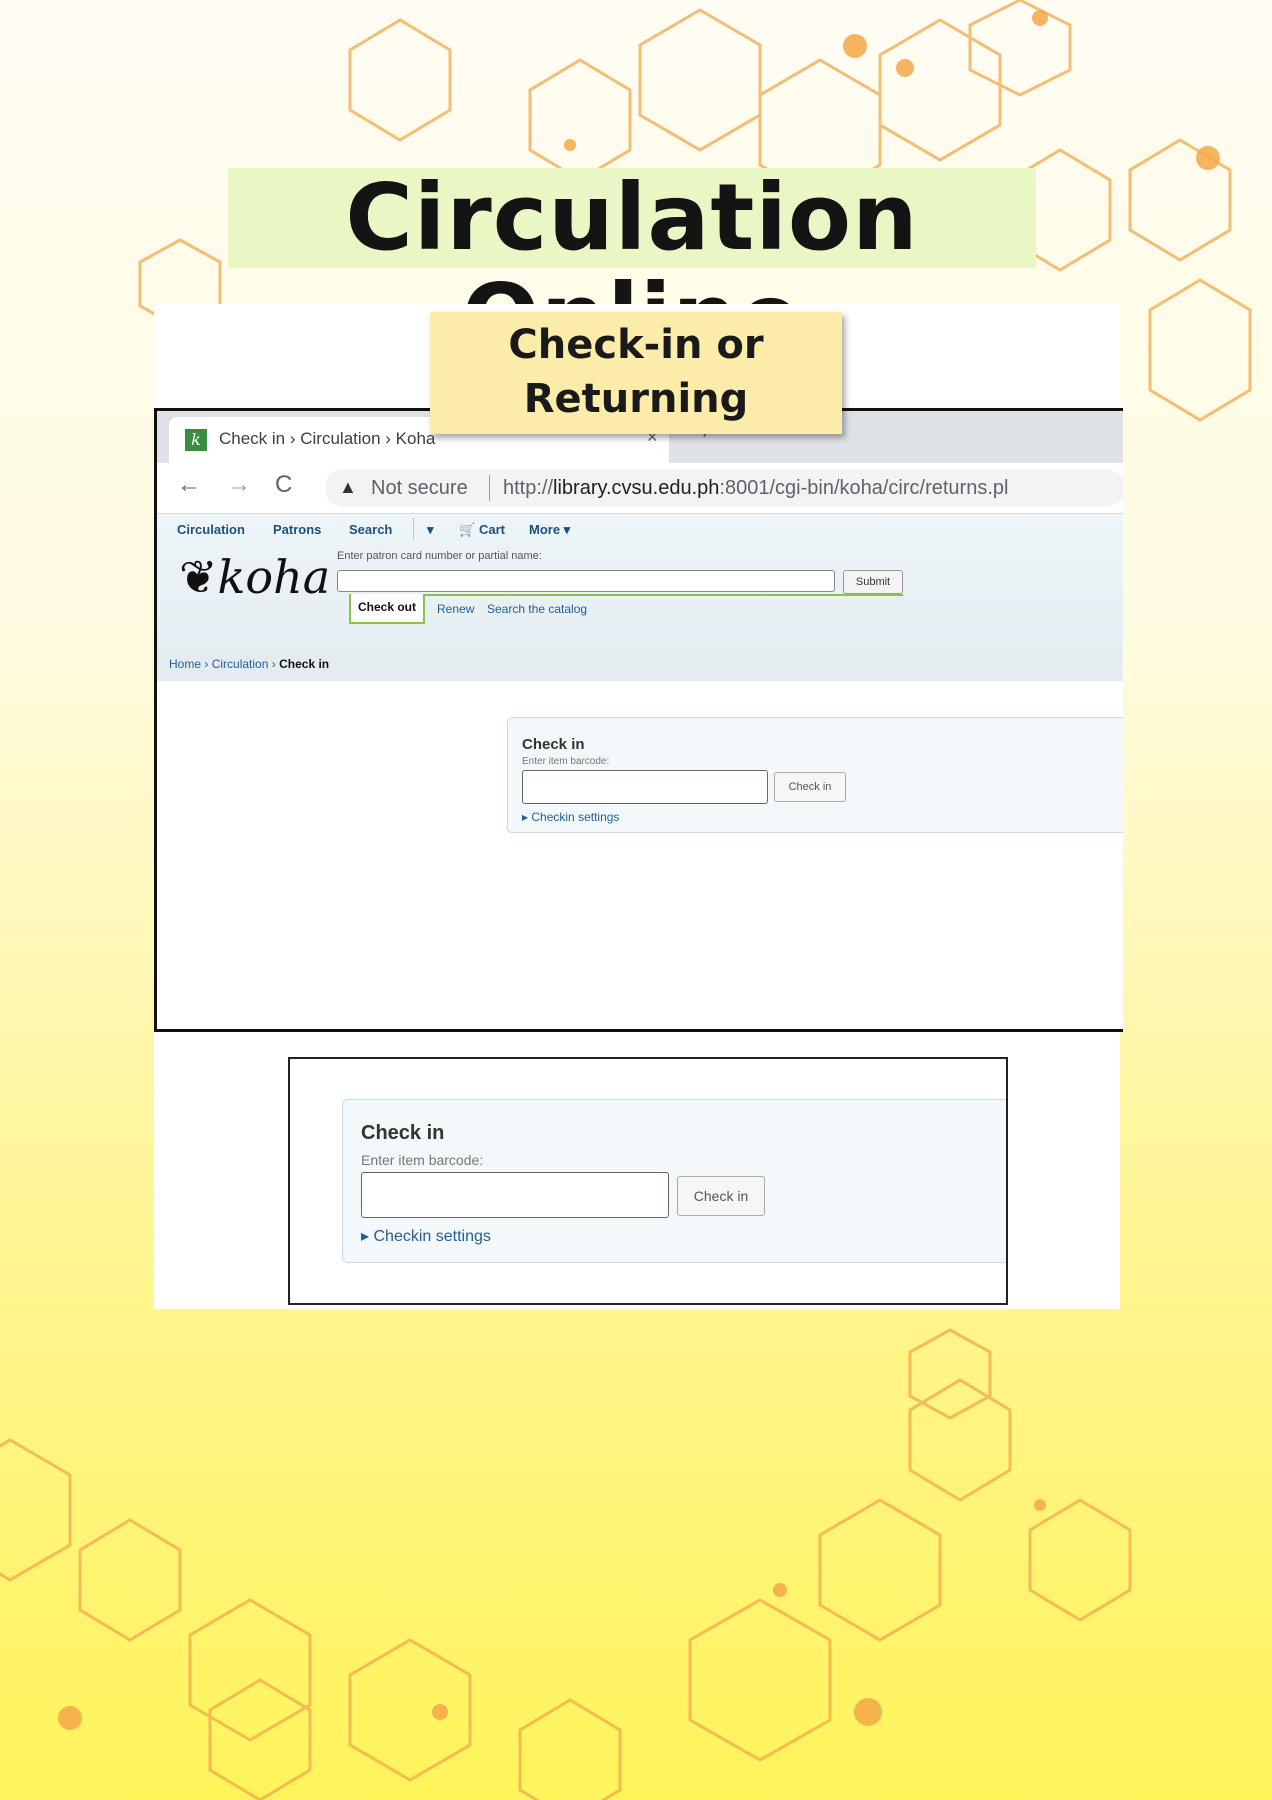 The image size is (1272, 1800). Describe the element at coordinates (240, 664) in the screenshot. I see `breadcrumb-circulation: Circulation` at that location.